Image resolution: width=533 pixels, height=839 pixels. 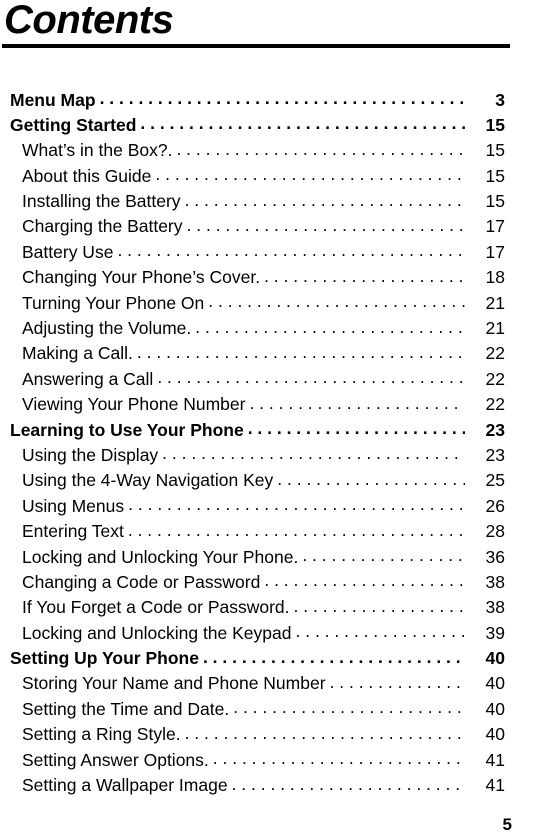 I want to click on toc-entry-label: Menu Map, so click(x=53, y=99).